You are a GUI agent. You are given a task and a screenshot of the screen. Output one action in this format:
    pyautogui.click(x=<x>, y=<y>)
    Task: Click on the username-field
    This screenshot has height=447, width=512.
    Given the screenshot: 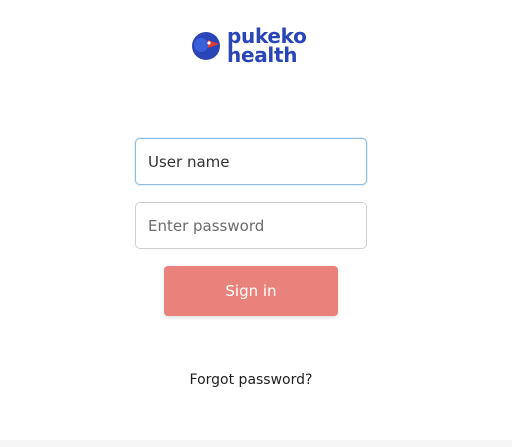 What is the action you would take?
    pyautogui.click(x=251, y=161)
    